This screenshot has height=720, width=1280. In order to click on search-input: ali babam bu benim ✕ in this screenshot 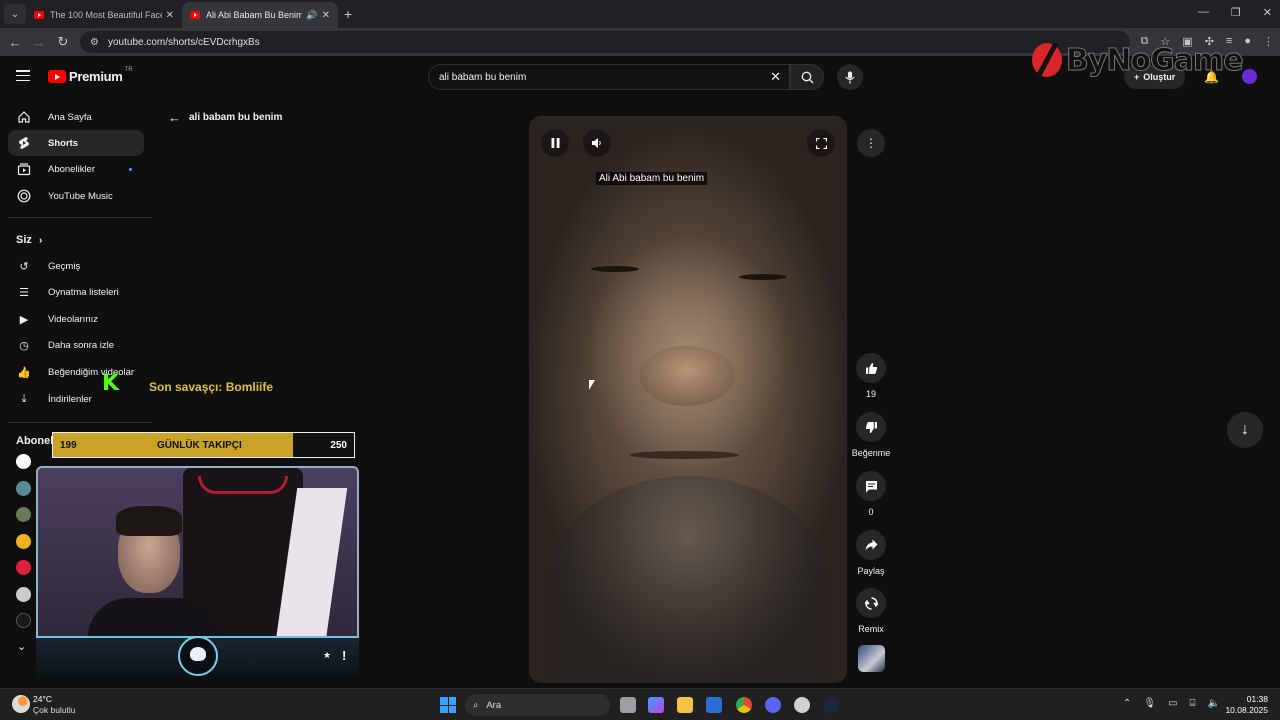, I will do `click(609, 77)`.